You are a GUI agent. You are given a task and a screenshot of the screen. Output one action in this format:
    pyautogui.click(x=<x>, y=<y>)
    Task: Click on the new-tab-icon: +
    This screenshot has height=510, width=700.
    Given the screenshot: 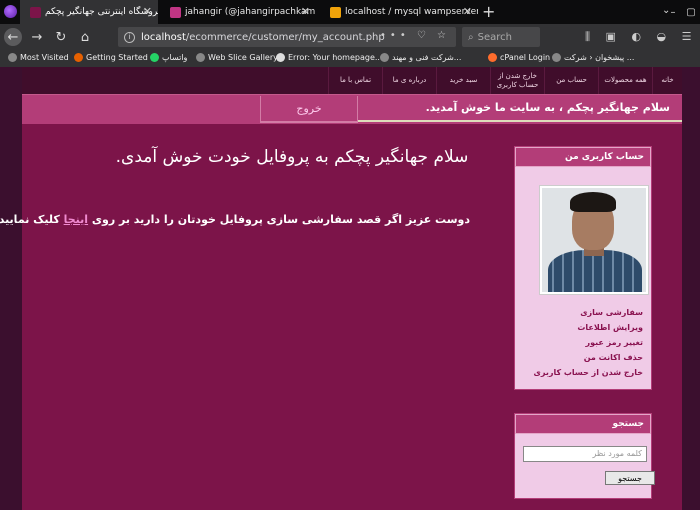 What is the action you would take?
    pyautogui.click(x=488, y=11)
    